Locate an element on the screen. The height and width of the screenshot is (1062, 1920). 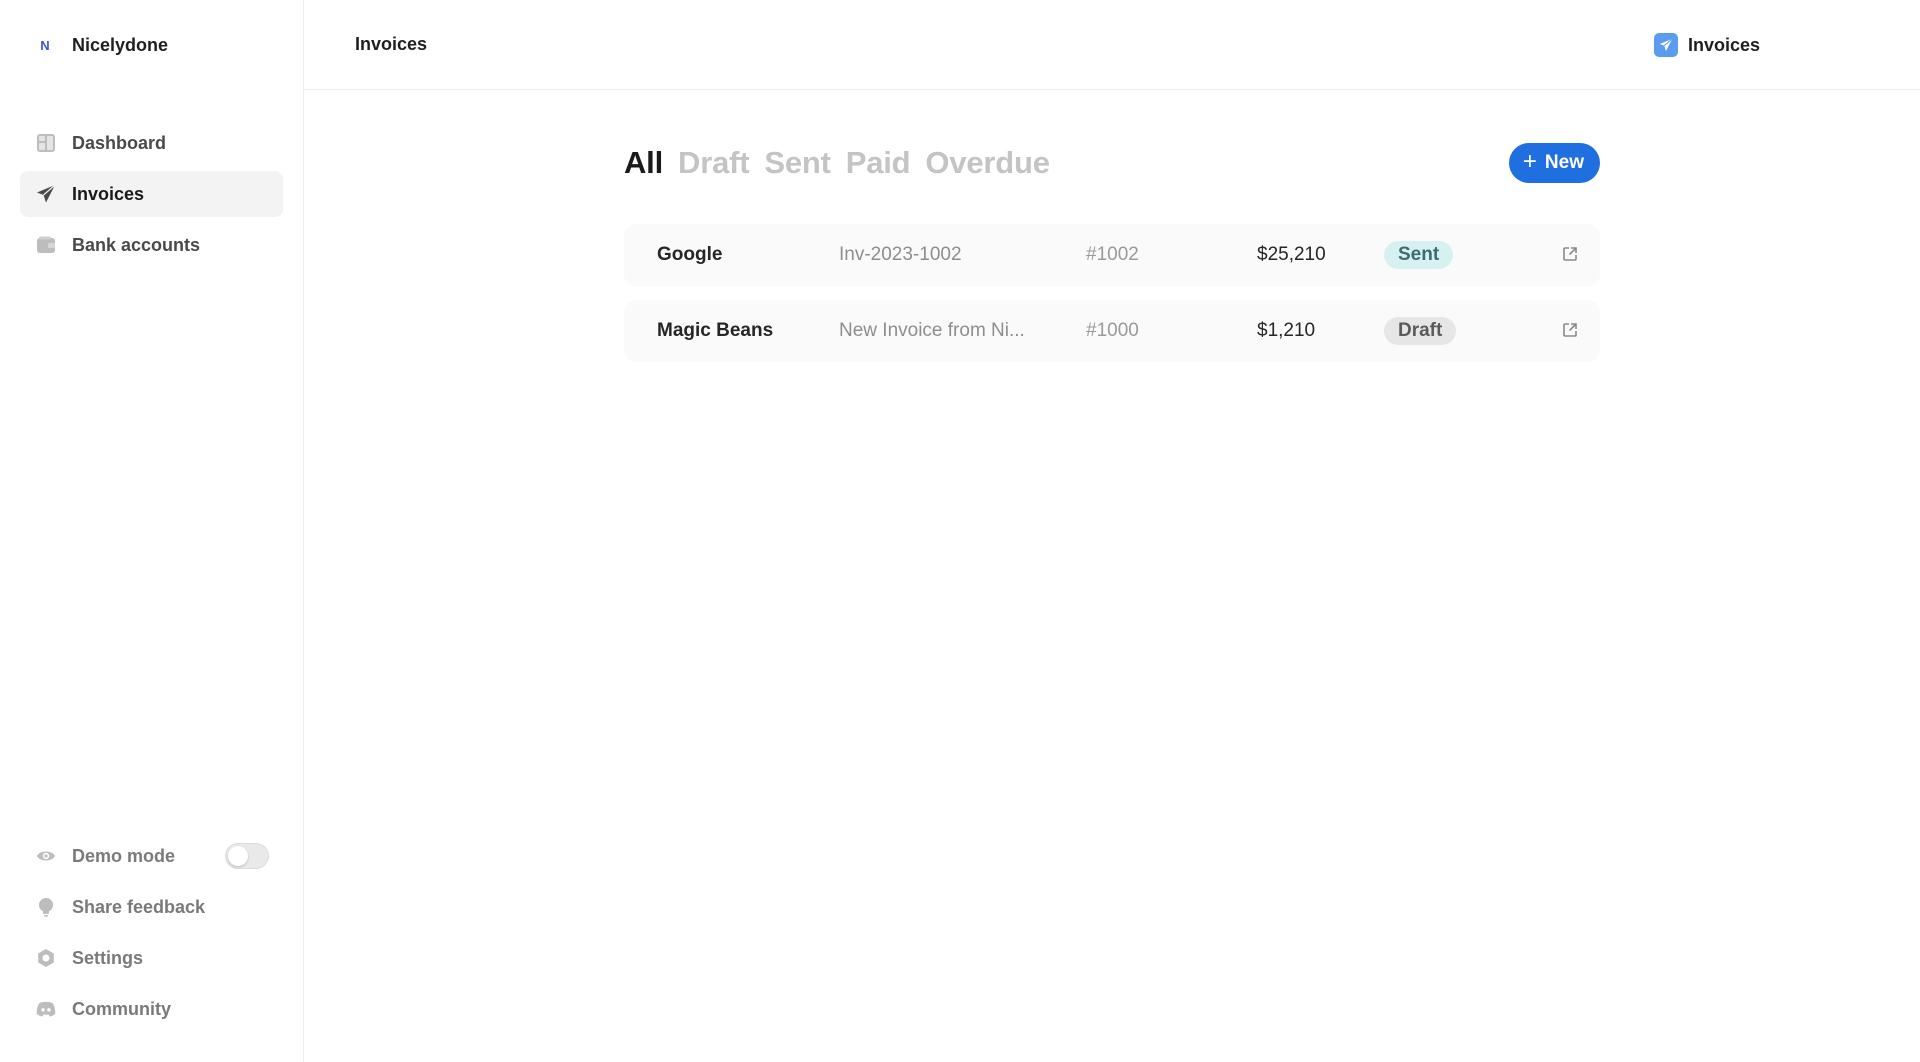
tab-draft: Draft is located at coordinates (714, 163).